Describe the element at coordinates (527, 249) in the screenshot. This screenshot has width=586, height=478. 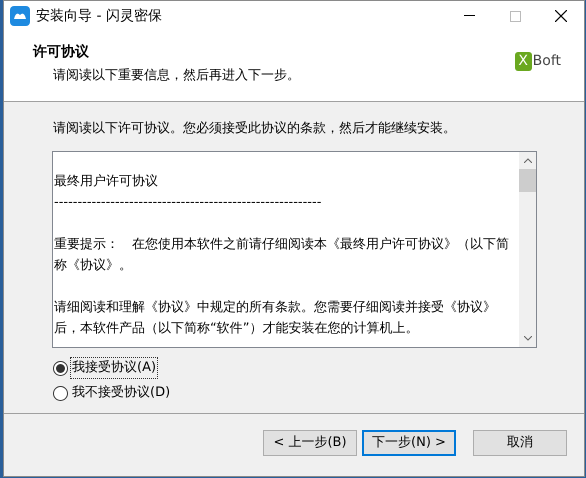
I see `scrollbar` at that location.